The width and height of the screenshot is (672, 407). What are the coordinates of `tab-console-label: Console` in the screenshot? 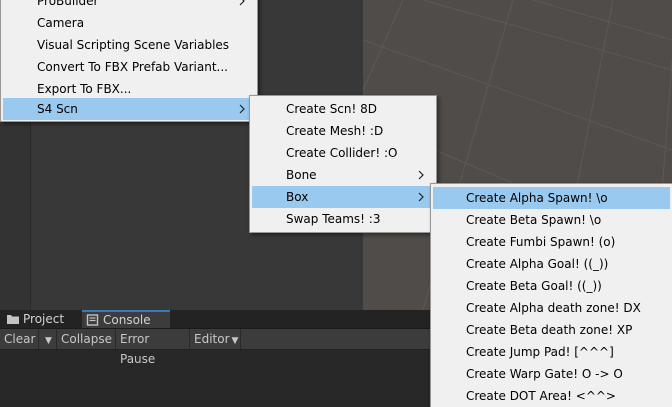 It's located at (127, 320).